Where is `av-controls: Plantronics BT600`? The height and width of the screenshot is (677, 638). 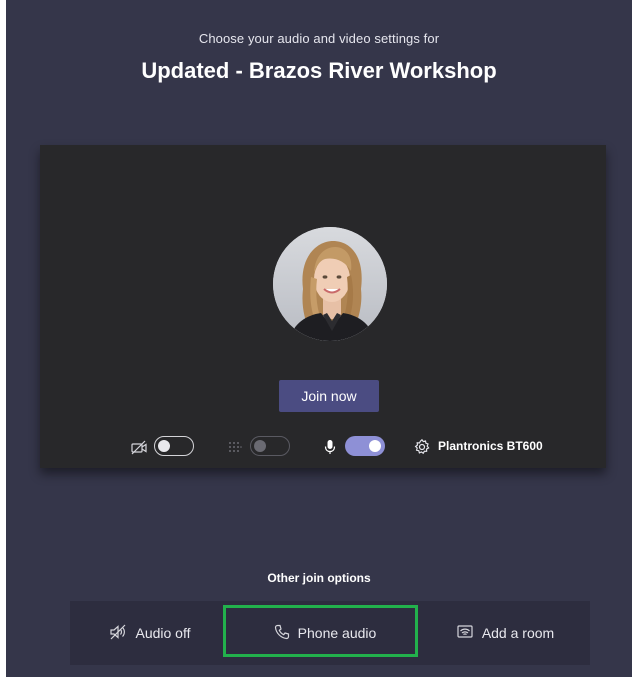 av-controls: Plantronics BT600 is located at coordinates (323, 447).